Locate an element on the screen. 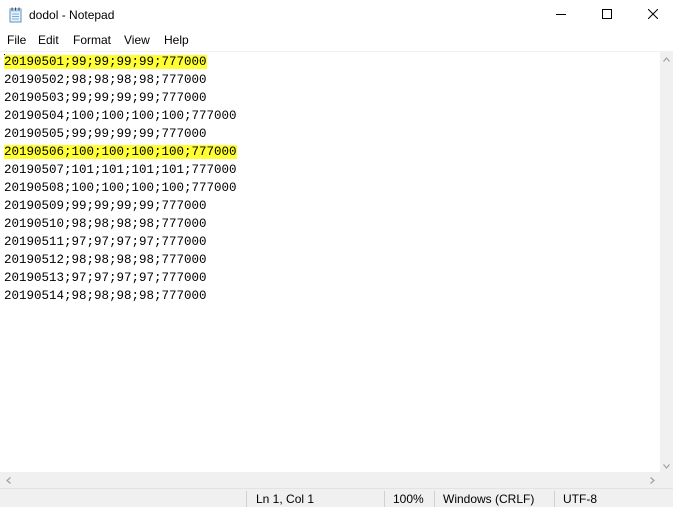 The image size is (673, 507). minimize-button is located at coordinates (561, 15).